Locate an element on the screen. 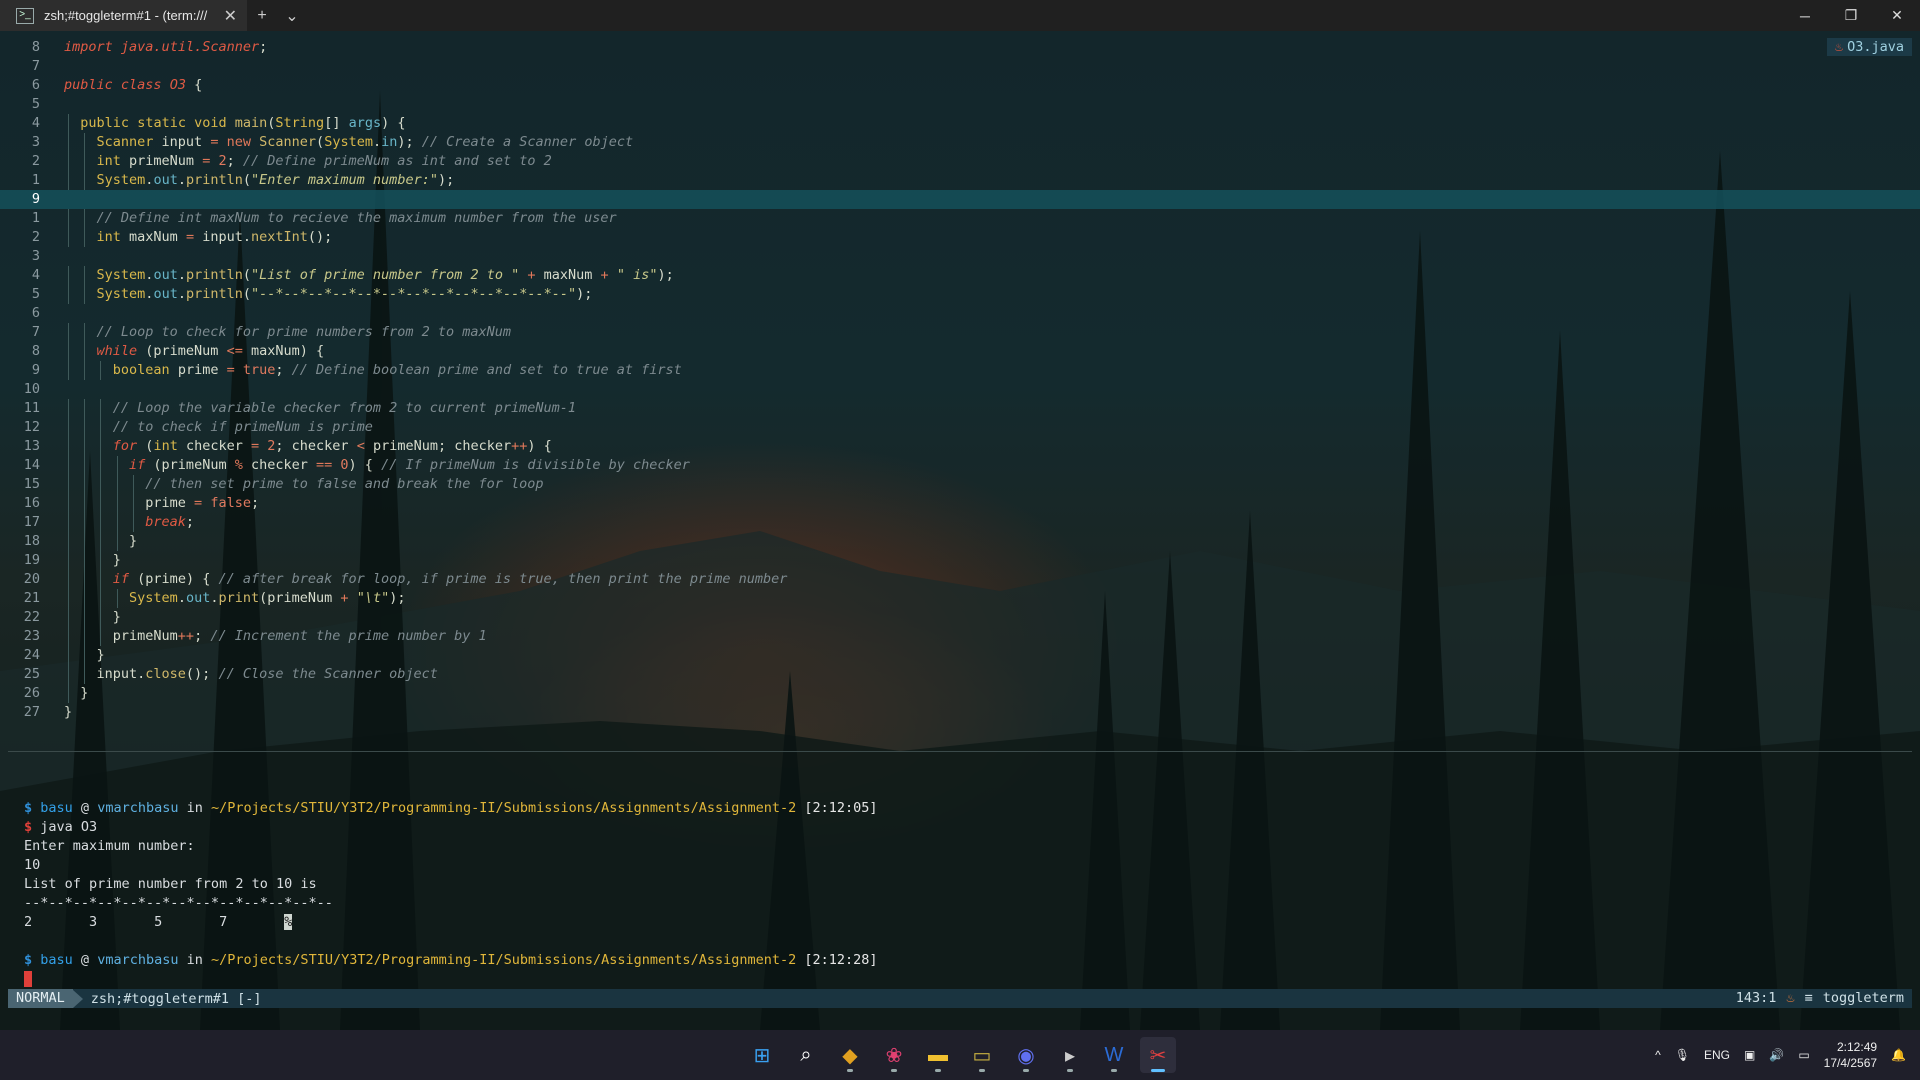  terminal-icon: ▸ is located at coordinates (1070, 1055).